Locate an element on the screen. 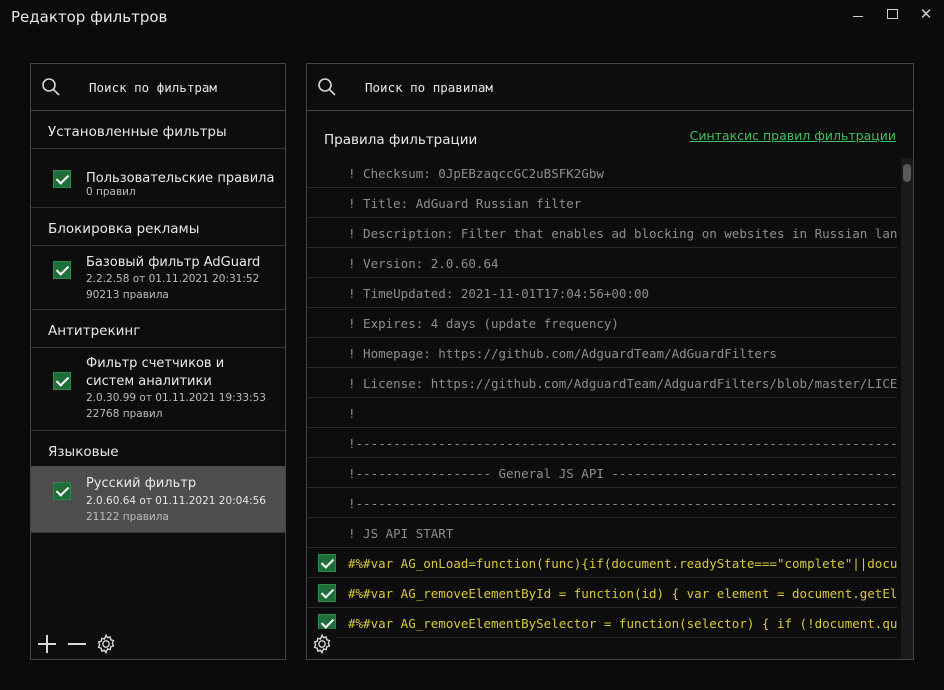  rule-row: ! Expires: 4 days (update frequency) is located at coordinates (602, 323).